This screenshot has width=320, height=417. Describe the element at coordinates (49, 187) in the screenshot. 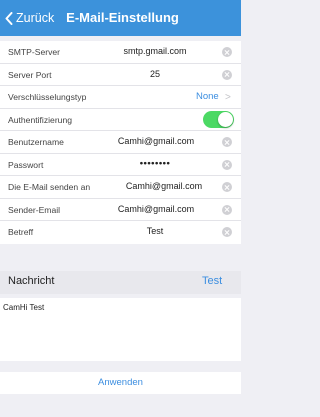

I see `send-to-label: Die E-Mail senden an` at that location.